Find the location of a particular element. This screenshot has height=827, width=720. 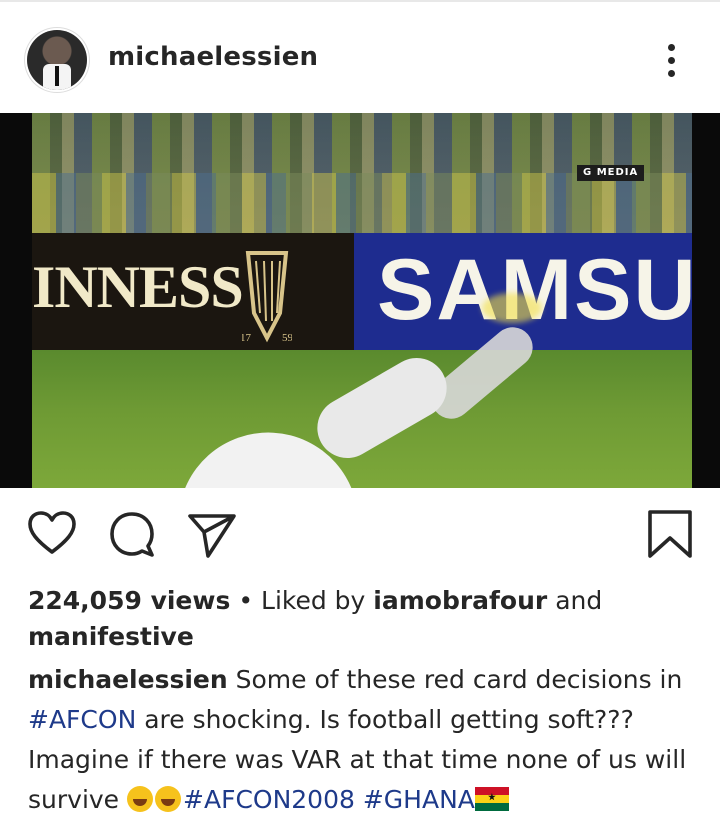

hashtag-link: #GHANA is located at coordinates (419, 799).